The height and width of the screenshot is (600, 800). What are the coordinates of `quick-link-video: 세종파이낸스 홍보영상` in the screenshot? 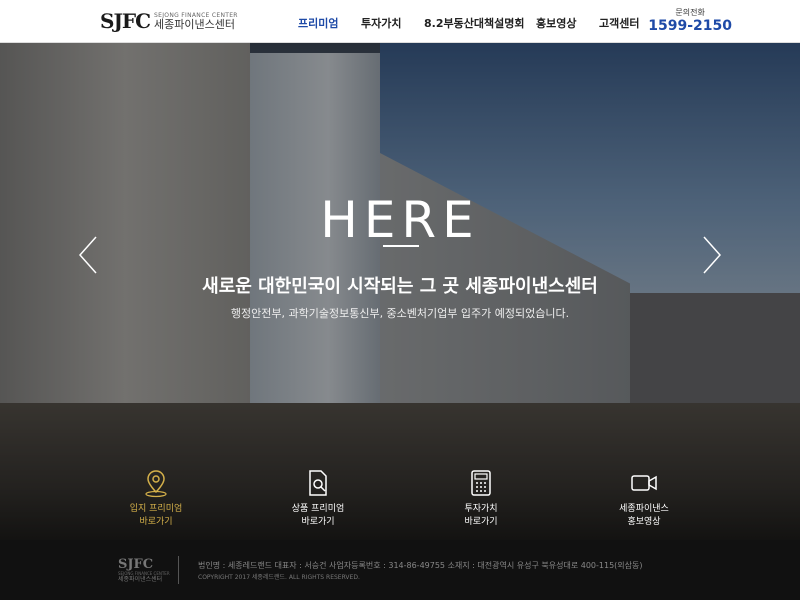 It's located at (644, 498).